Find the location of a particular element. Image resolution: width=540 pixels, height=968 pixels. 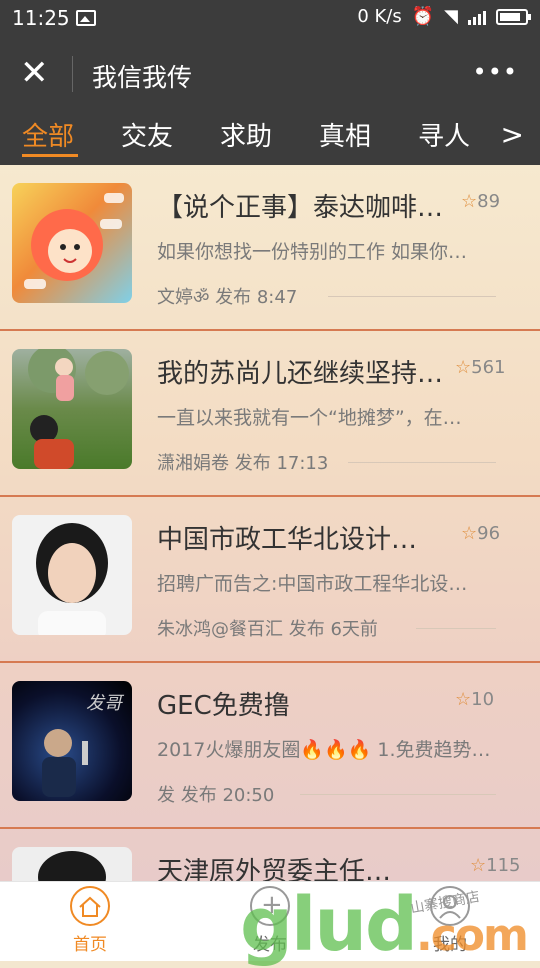

nav-publish: + 发布 is located at coordinates (270, 920).